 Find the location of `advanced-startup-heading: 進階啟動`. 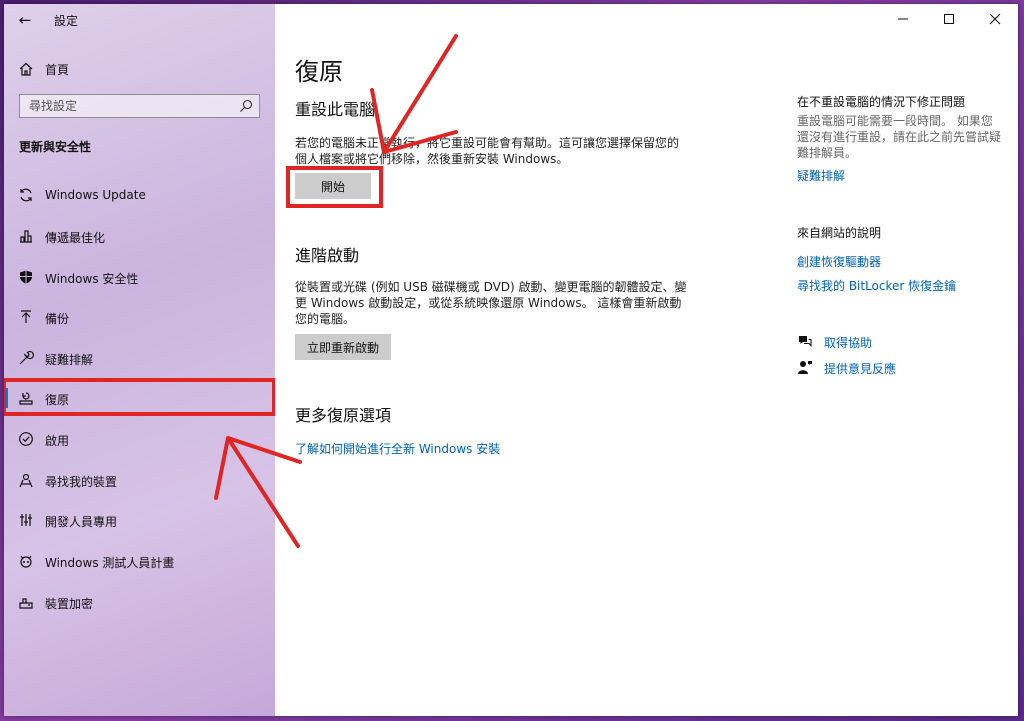

advanced-startup-heading: 進階啟動 is located at coordinates (327, 255).